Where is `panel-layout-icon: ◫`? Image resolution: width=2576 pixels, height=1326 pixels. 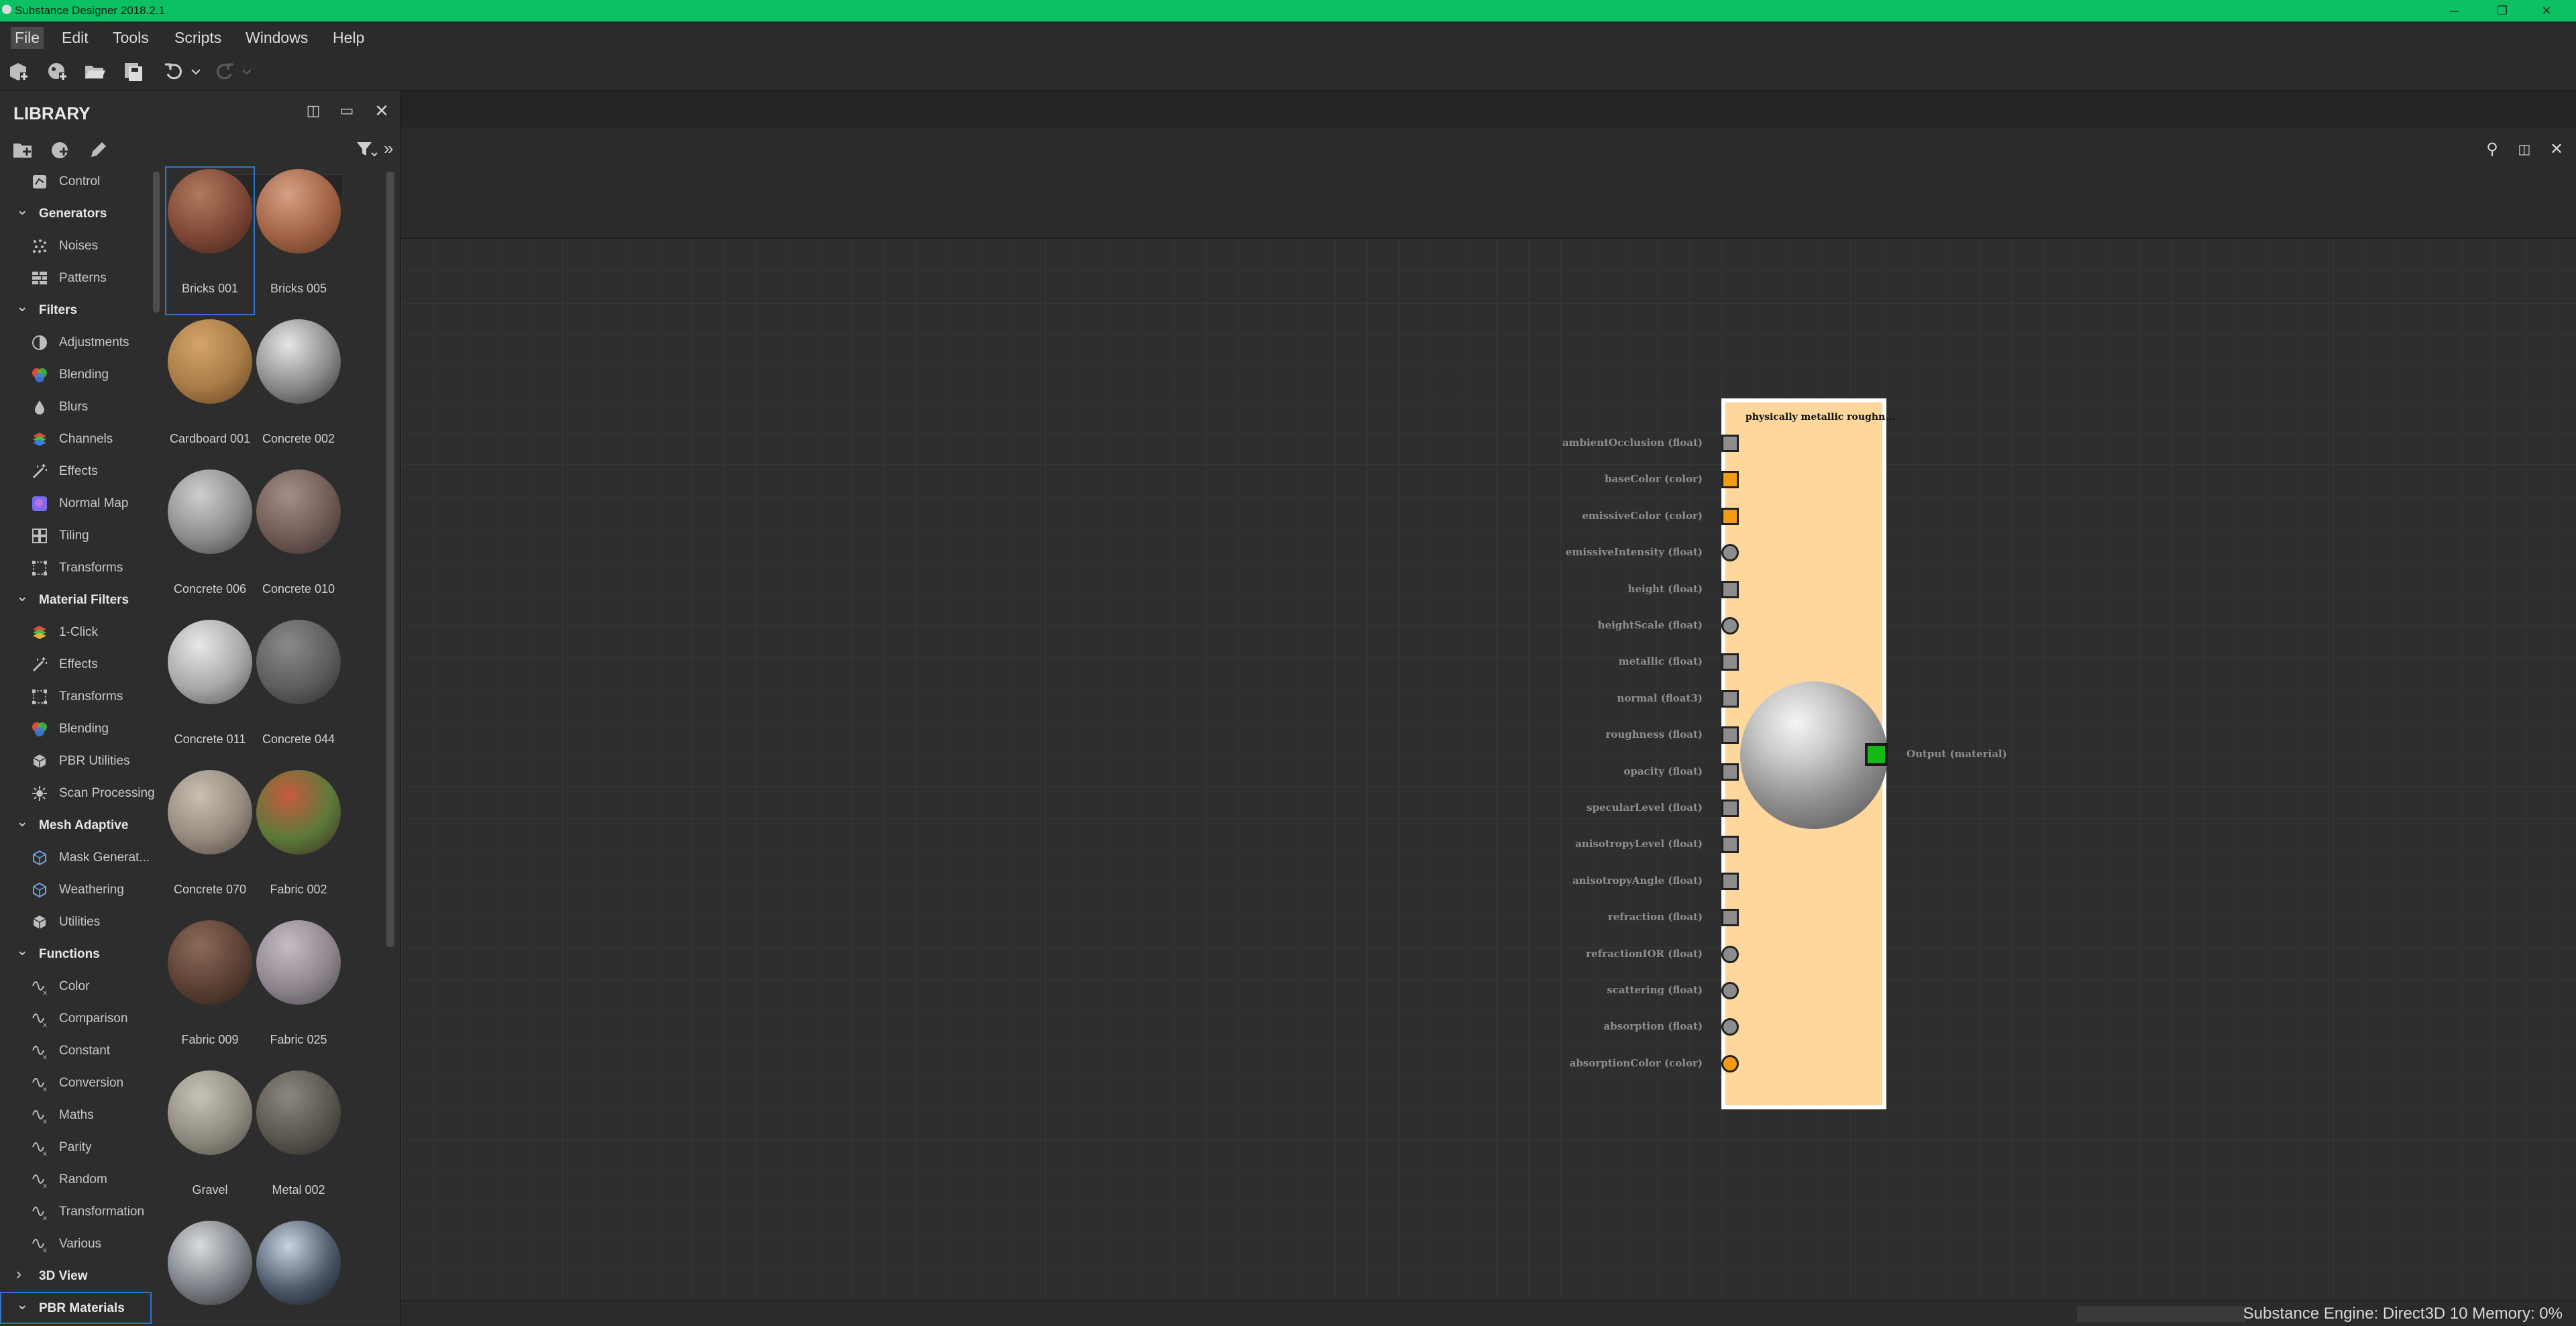
panel-layout-icon: ◫ is located at coordinates (313, 111).